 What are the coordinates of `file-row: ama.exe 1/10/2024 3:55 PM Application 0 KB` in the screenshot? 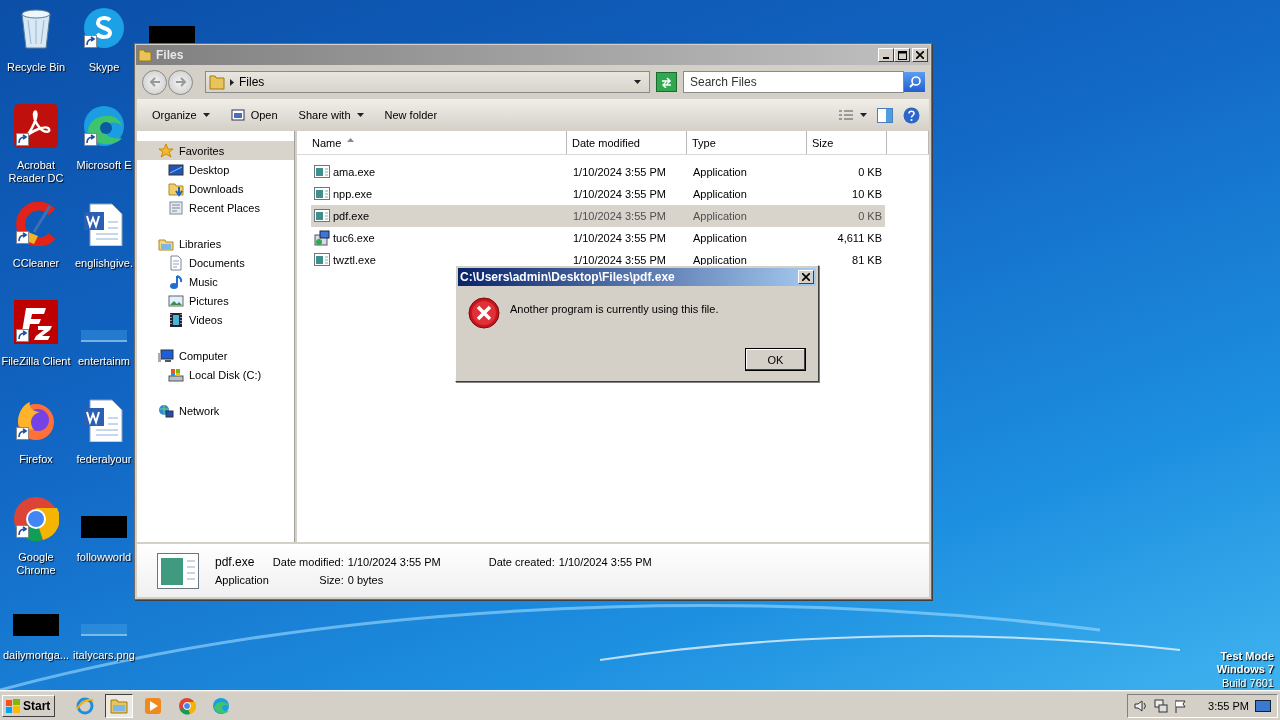 It's located at (598, 172).